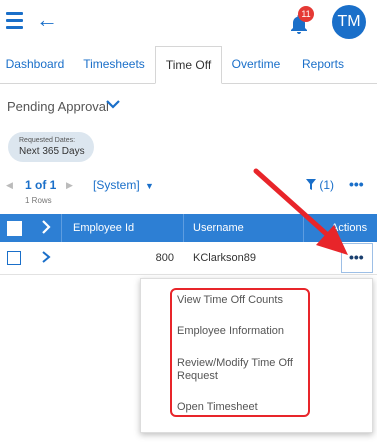  I want to click on column-header-employee-id: Employee Id, so click(103, 228).